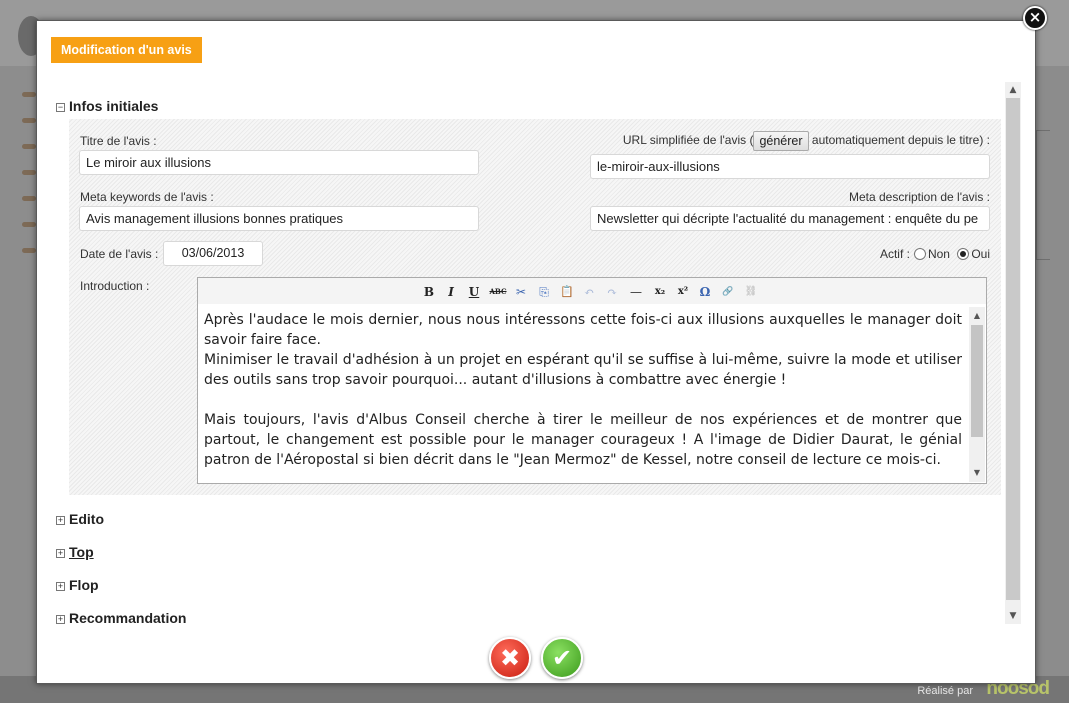 The image size is (1069, 703). I want to click on section-label: Edito, so click(86, 519).